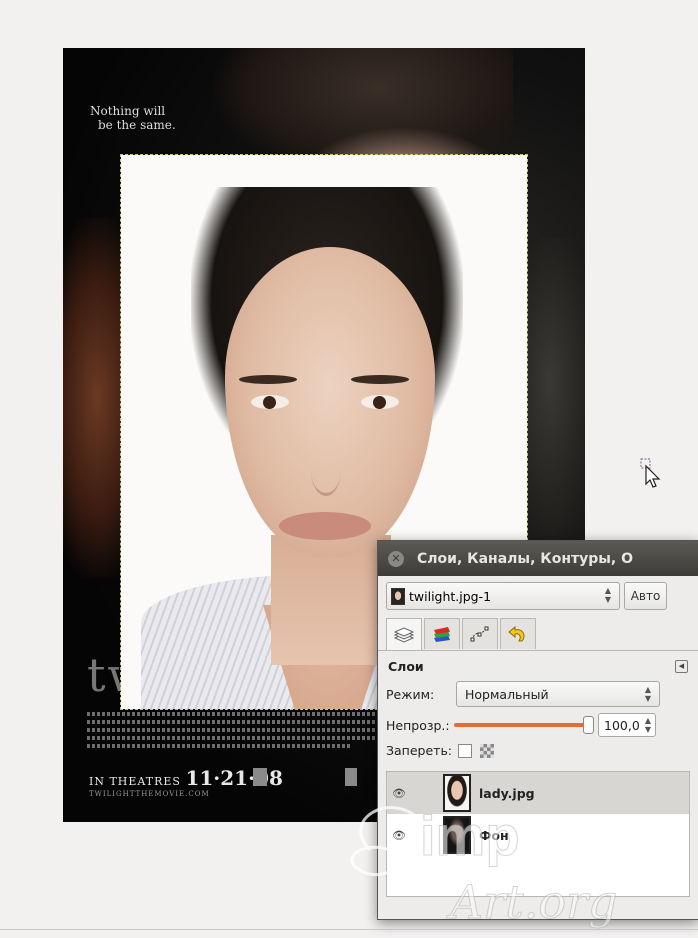 This screenshot has height=938, width=698. I want to click on image-thumbnail-icon, so click(398, 596).